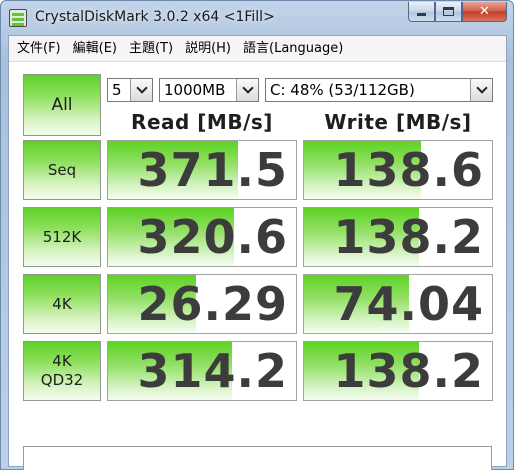 This screenshot has width=514, height=470. What do you see at coordinates (212, 304) in the screenshot?
I see `read-value: 26.29` at bounding box center [212, 304].